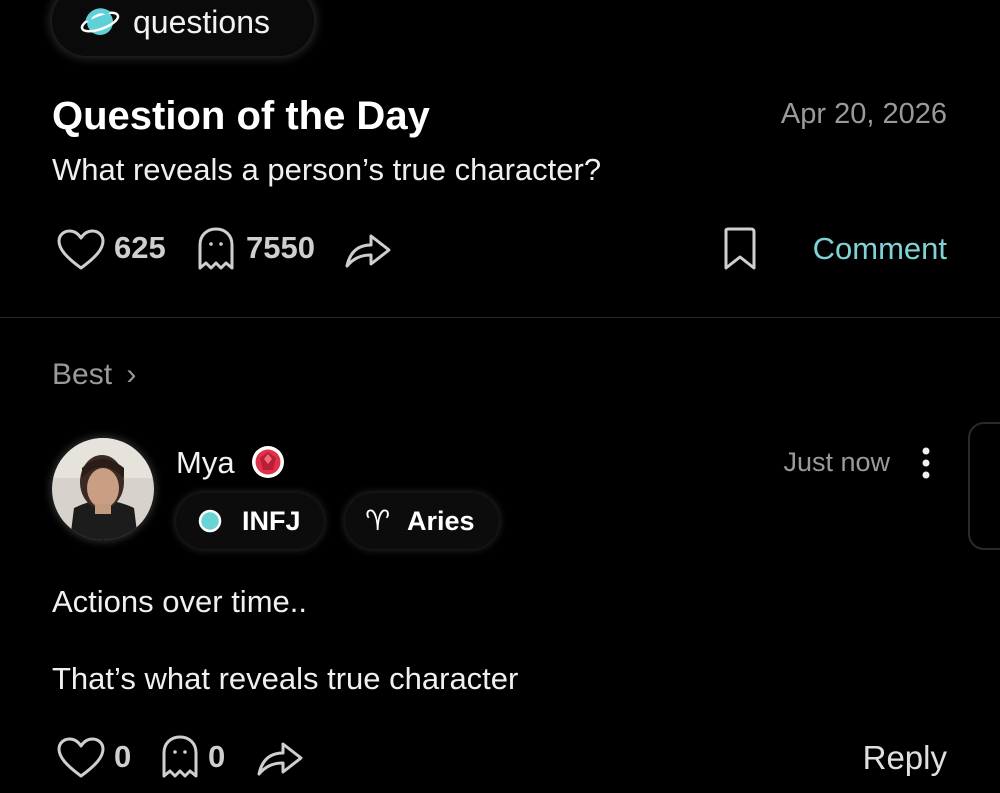 The image size is (1000, 793). What do you see at coordinates (131, 374) in the screenshot?
I see `chevron-right-icon: ›` at bounding box center [131, 374].